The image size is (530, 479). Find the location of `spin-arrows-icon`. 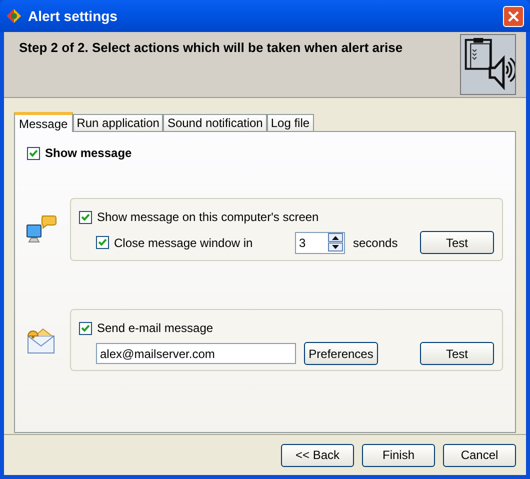

spin-arrows-icon is located at coordinates (335, 242).